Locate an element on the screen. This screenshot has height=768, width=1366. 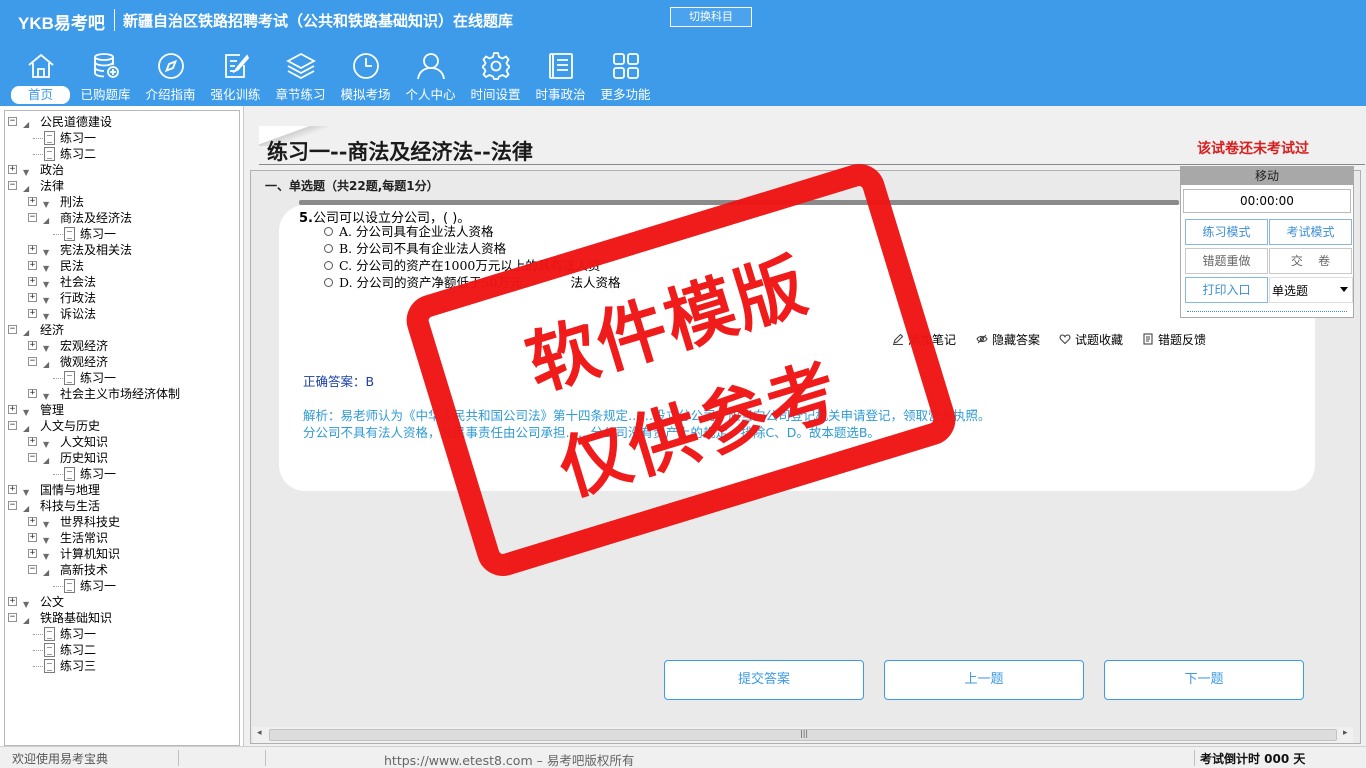
nav-training: 强化训练 is located at coordinates (235, 76).